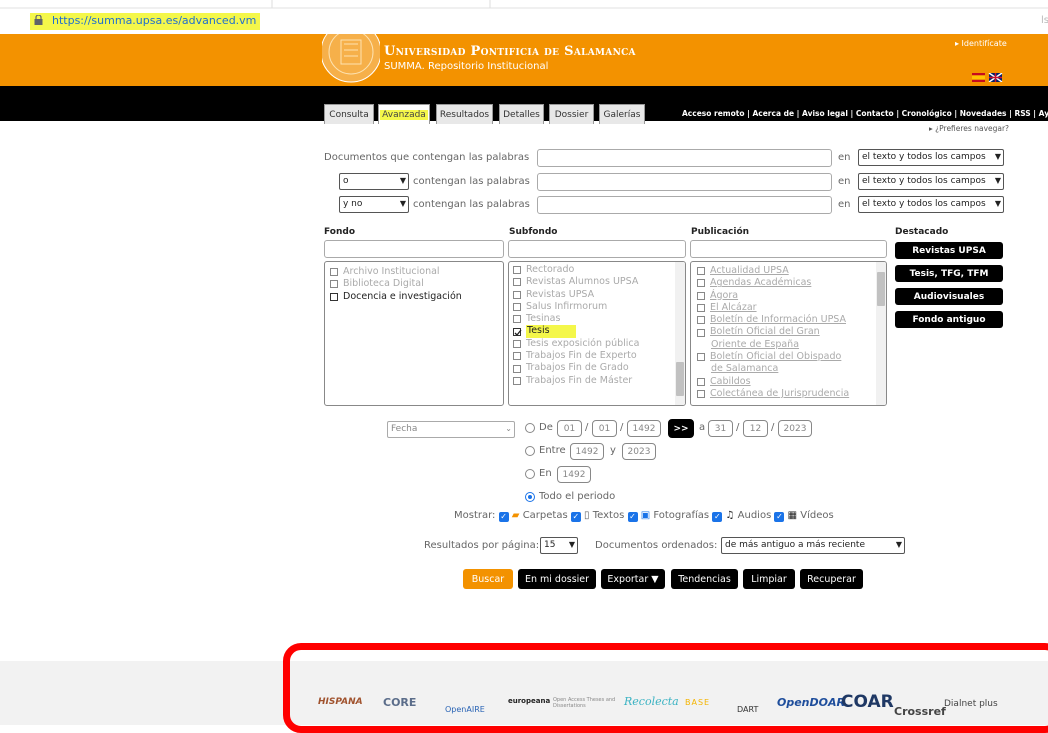  What do you see at coordinates (791, 320) in the screenshot?
I see `list-item: Boletín de Información UPSA` at bounding box center [791, 320].